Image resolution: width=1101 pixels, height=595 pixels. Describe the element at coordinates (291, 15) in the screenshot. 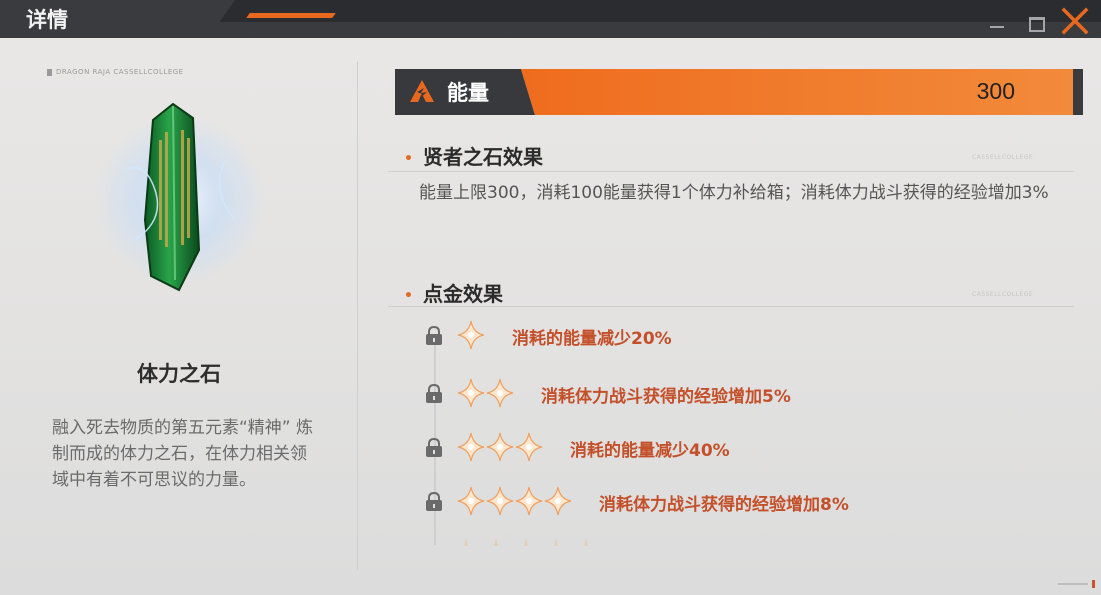

I see `title-bar-accent` at that location.